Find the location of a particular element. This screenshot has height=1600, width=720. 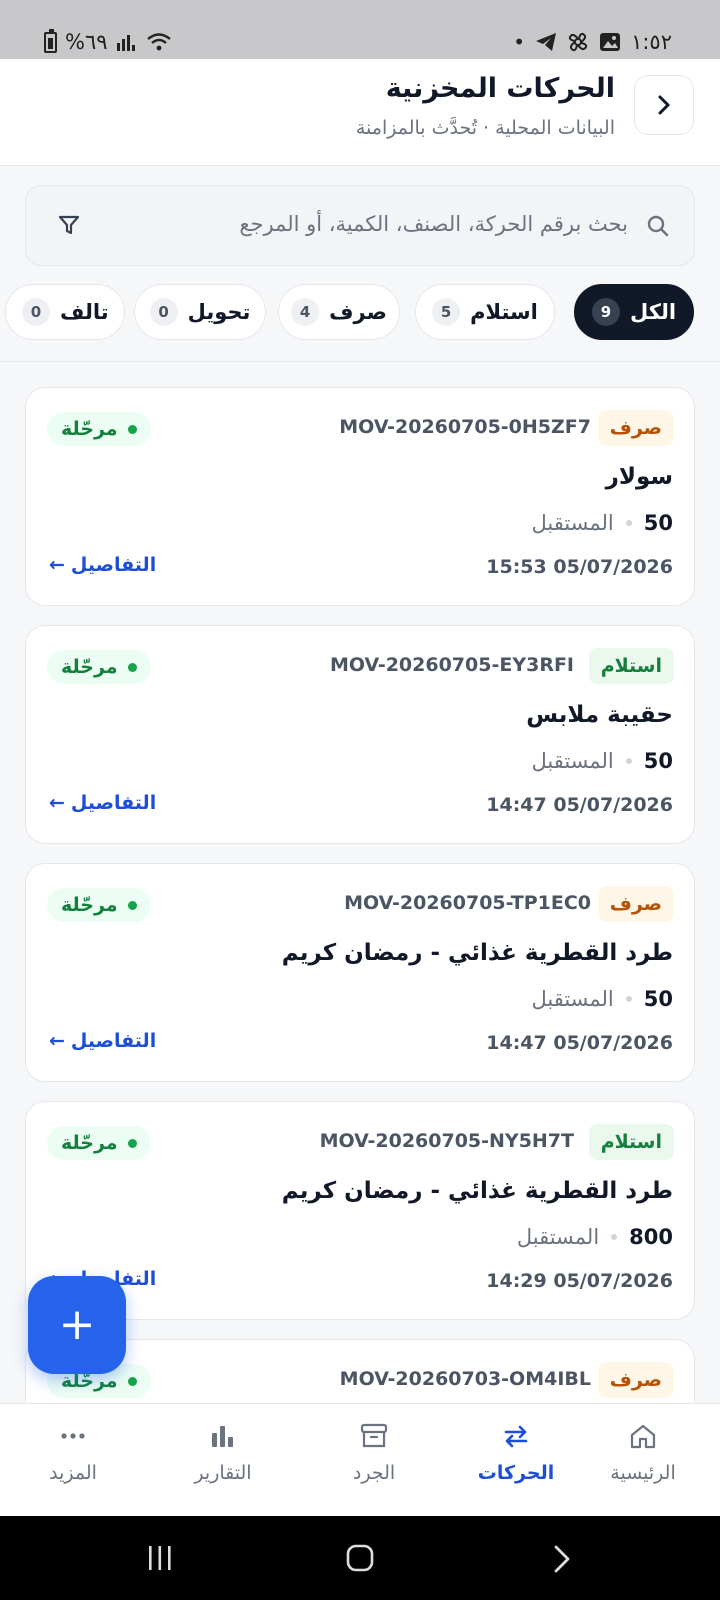

type-badge: استلام is located at coordinates (631, 666).